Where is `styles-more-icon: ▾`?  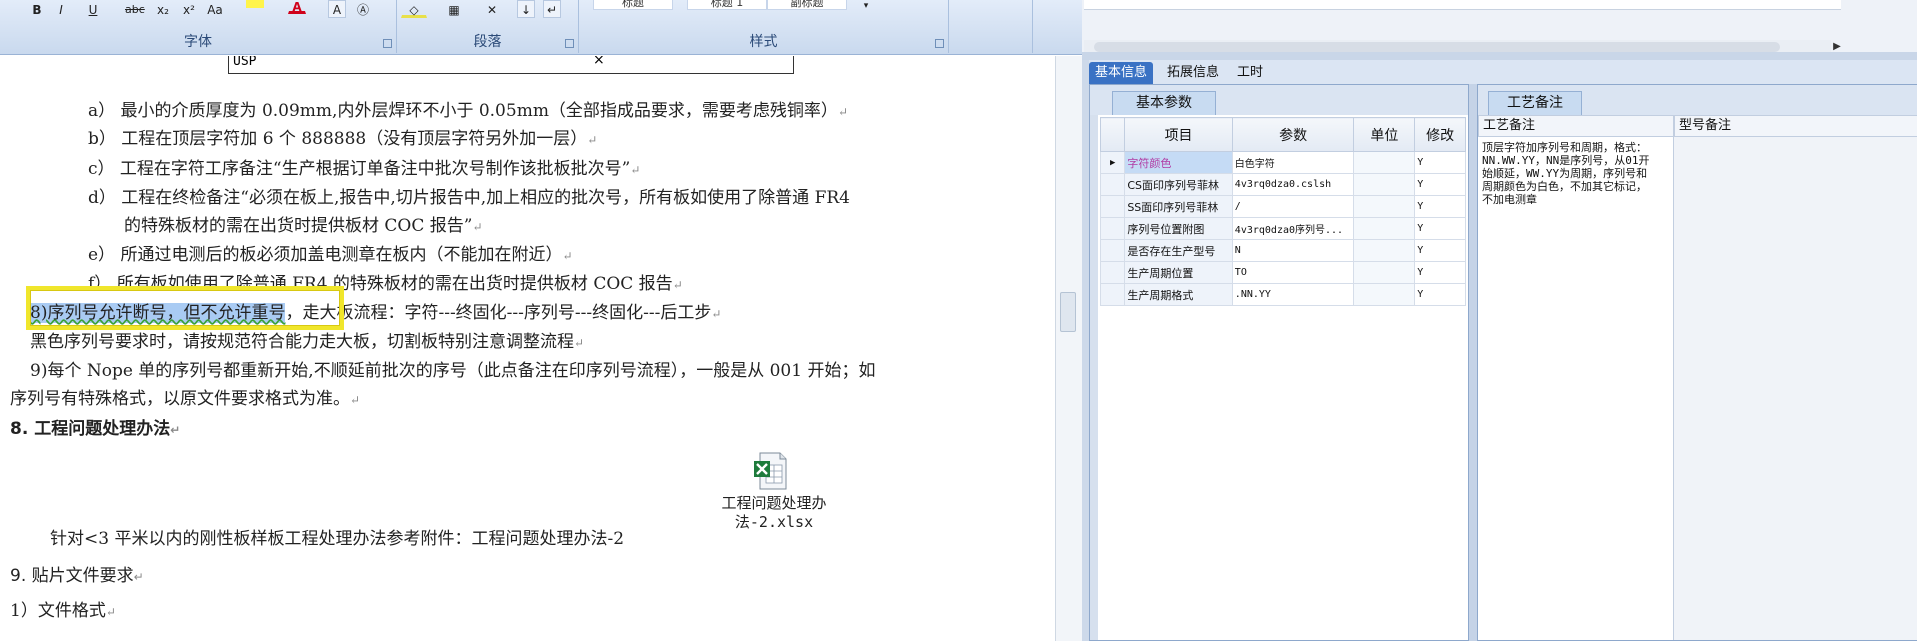
styles-more-icon: ▾ is located at coordinates (866, 6).